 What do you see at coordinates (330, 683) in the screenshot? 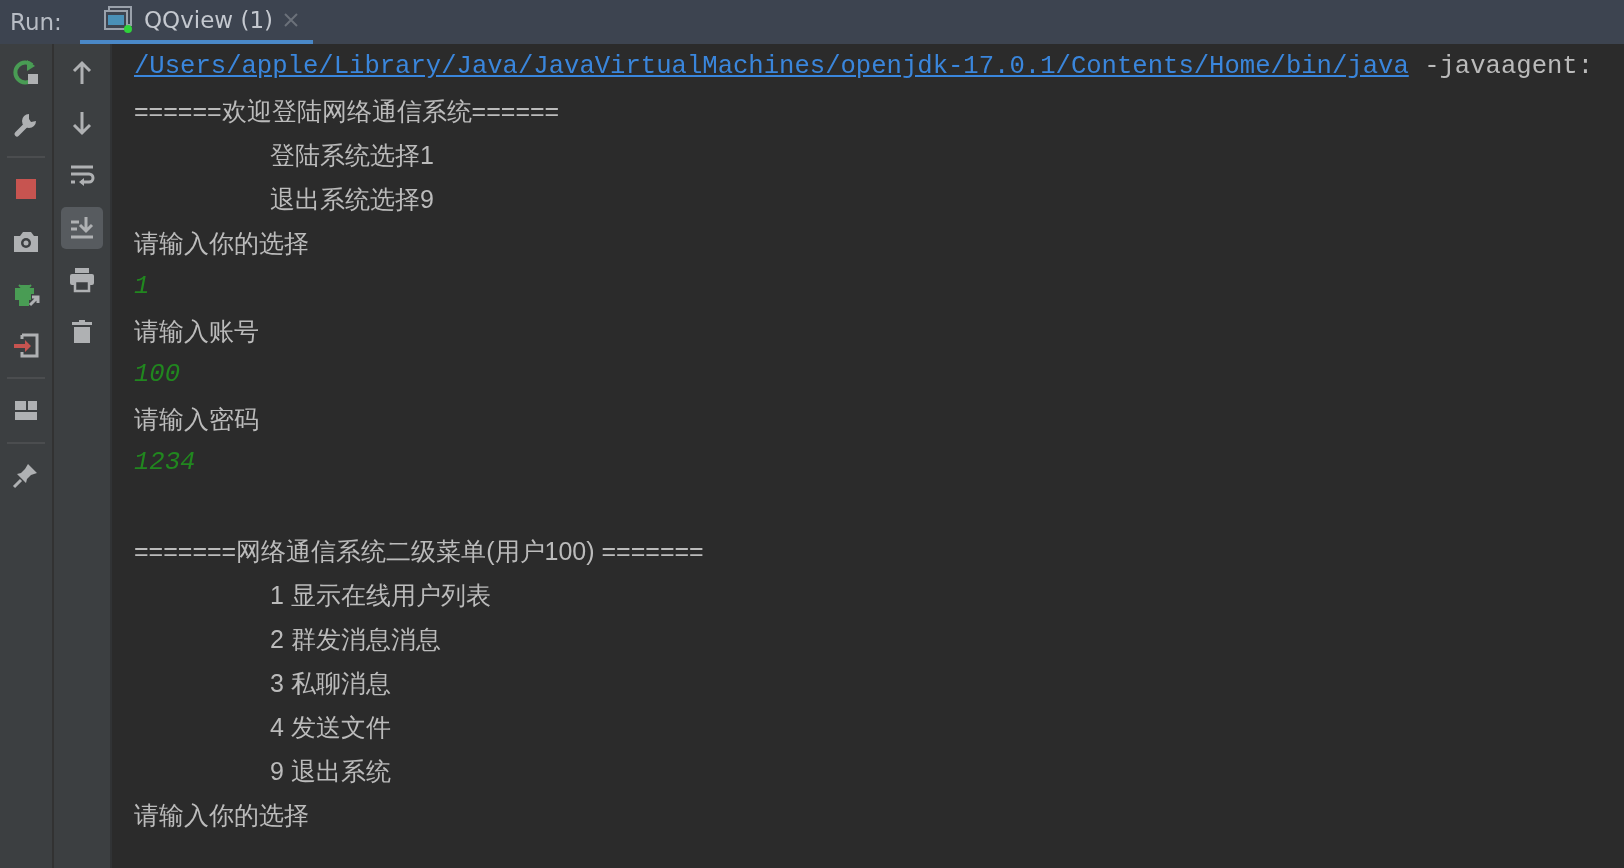
I see `console-output-line: 3 私聊消息` at bounding box center [330, 683].